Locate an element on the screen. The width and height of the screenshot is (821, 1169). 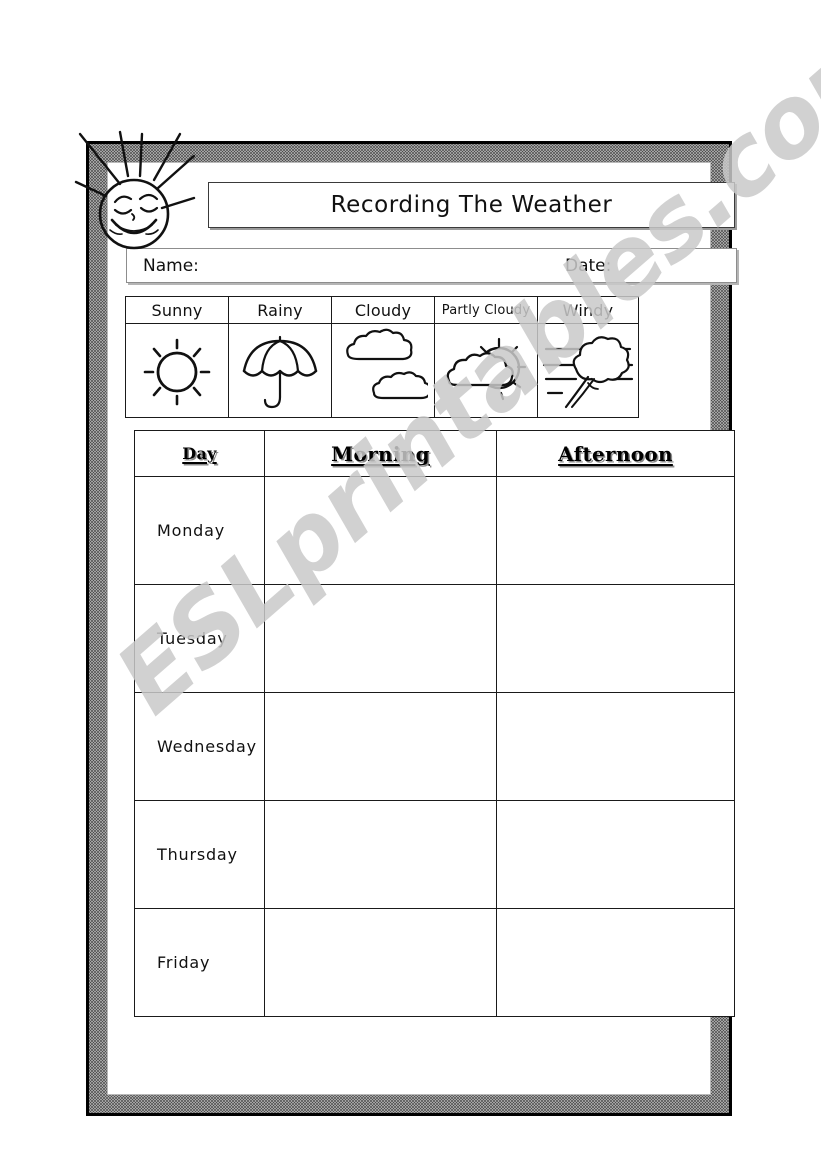
day-cell-thursday: Thursday is located at coordinates (199, 854).